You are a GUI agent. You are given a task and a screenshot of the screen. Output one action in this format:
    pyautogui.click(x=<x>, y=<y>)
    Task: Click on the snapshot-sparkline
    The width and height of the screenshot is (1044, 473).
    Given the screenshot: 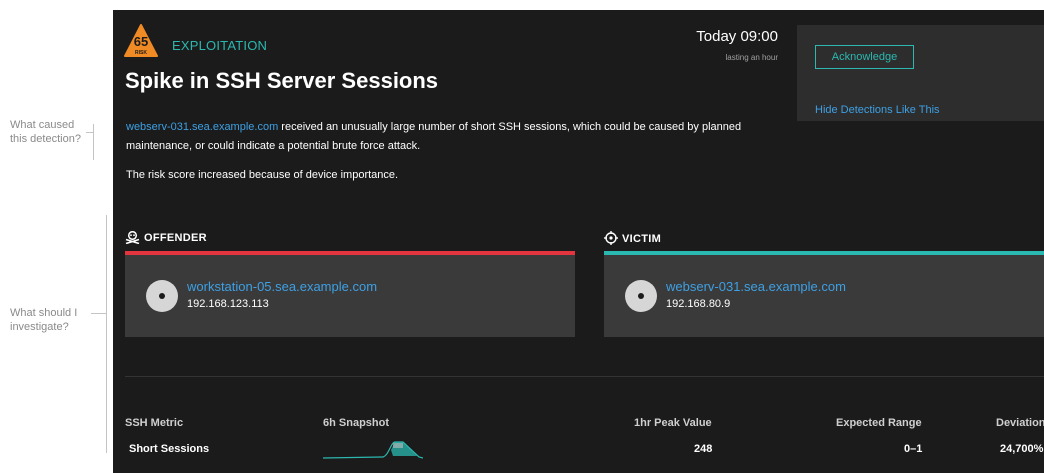 What is the action you would take?
    pyautogui.click(x=373, y=450)
    